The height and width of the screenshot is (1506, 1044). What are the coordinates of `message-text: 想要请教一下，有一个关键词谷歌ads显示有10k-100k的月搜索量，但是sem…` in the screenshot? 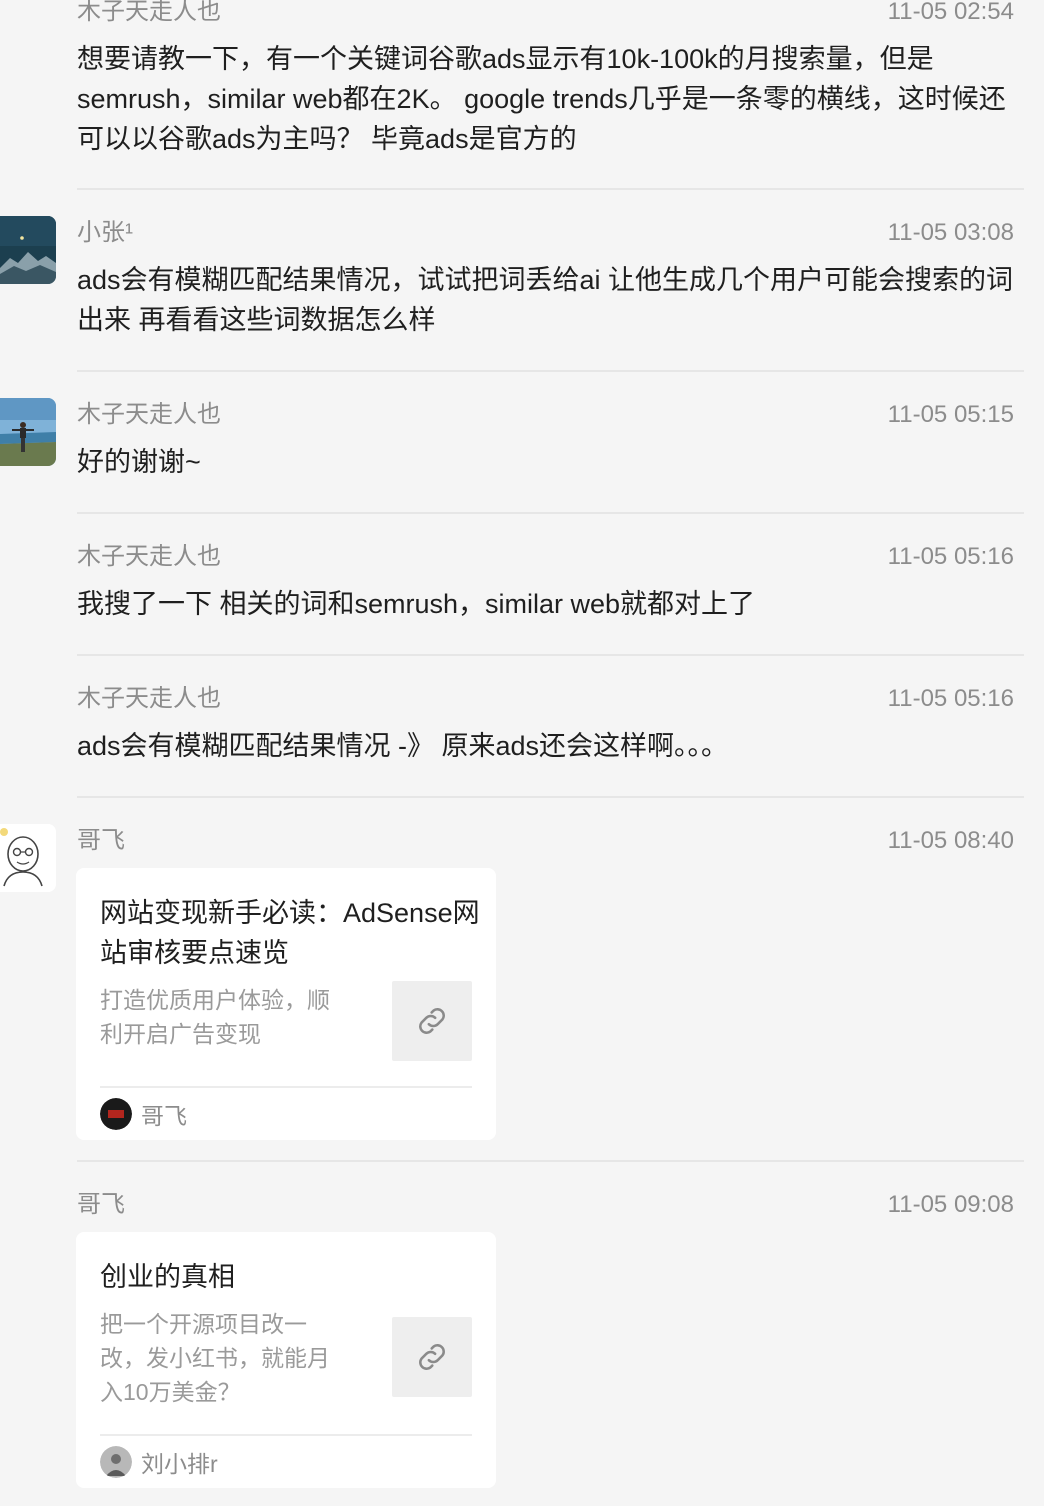 It's located at (541, 99).